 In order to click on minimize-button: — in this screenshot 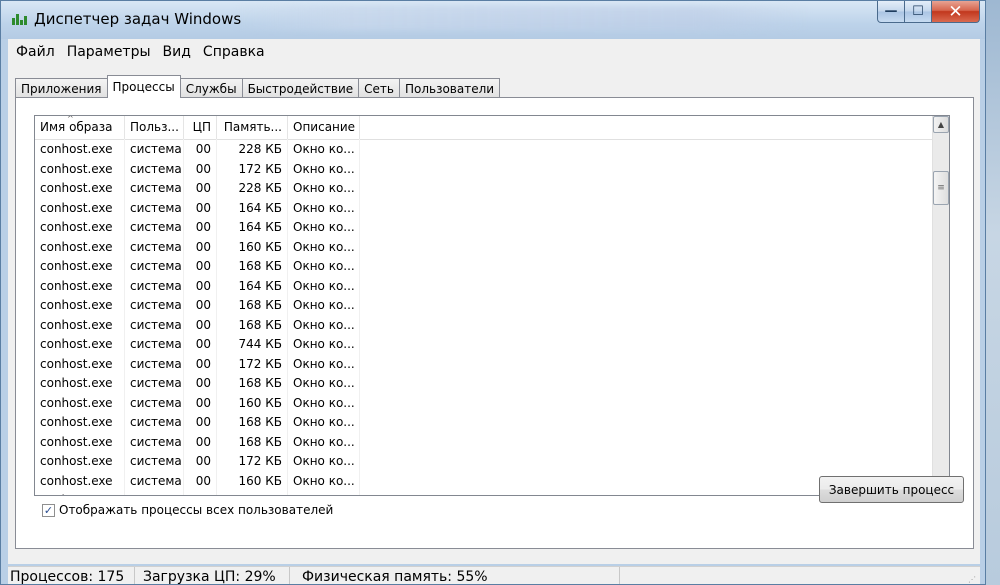, I will do `click(891, 12)`.